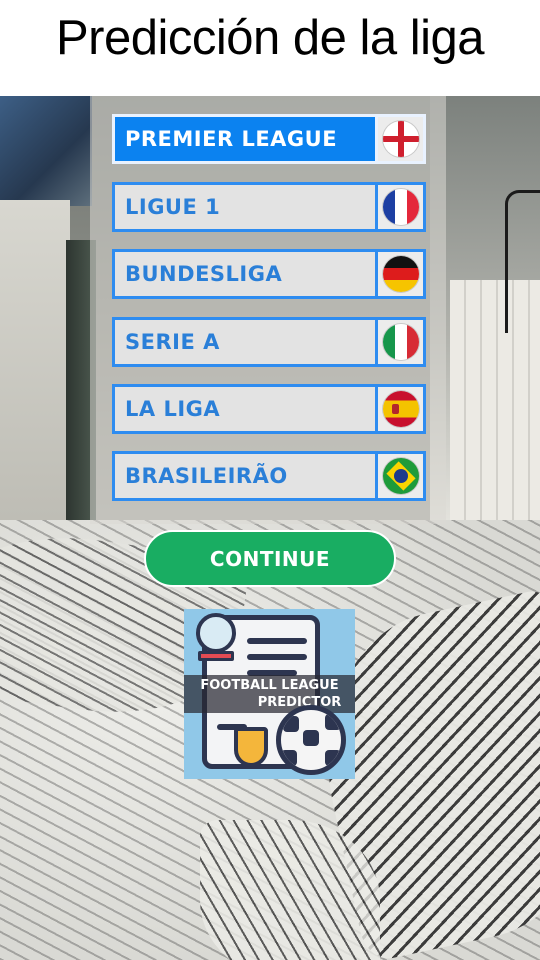  I want to click on league-item-la-liga: LA LIGA, so click(269, 409).